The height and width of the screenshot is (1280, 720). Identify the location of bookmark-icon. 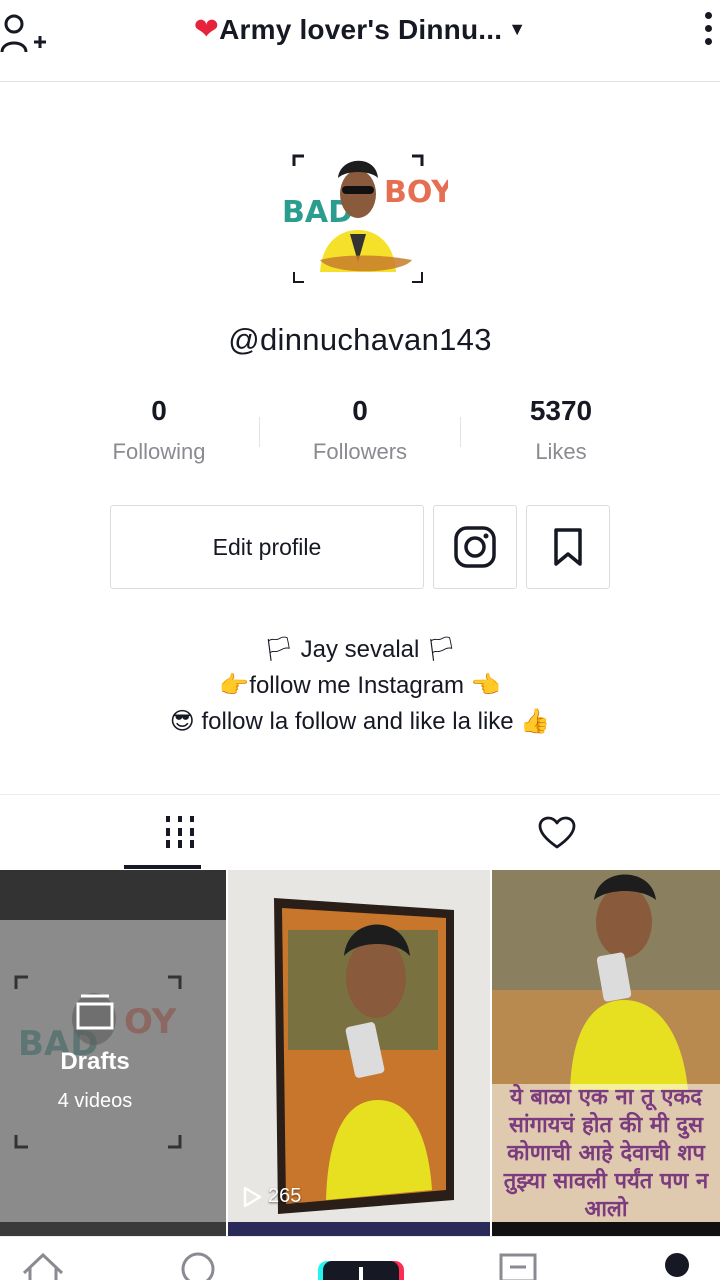
(568, 547).